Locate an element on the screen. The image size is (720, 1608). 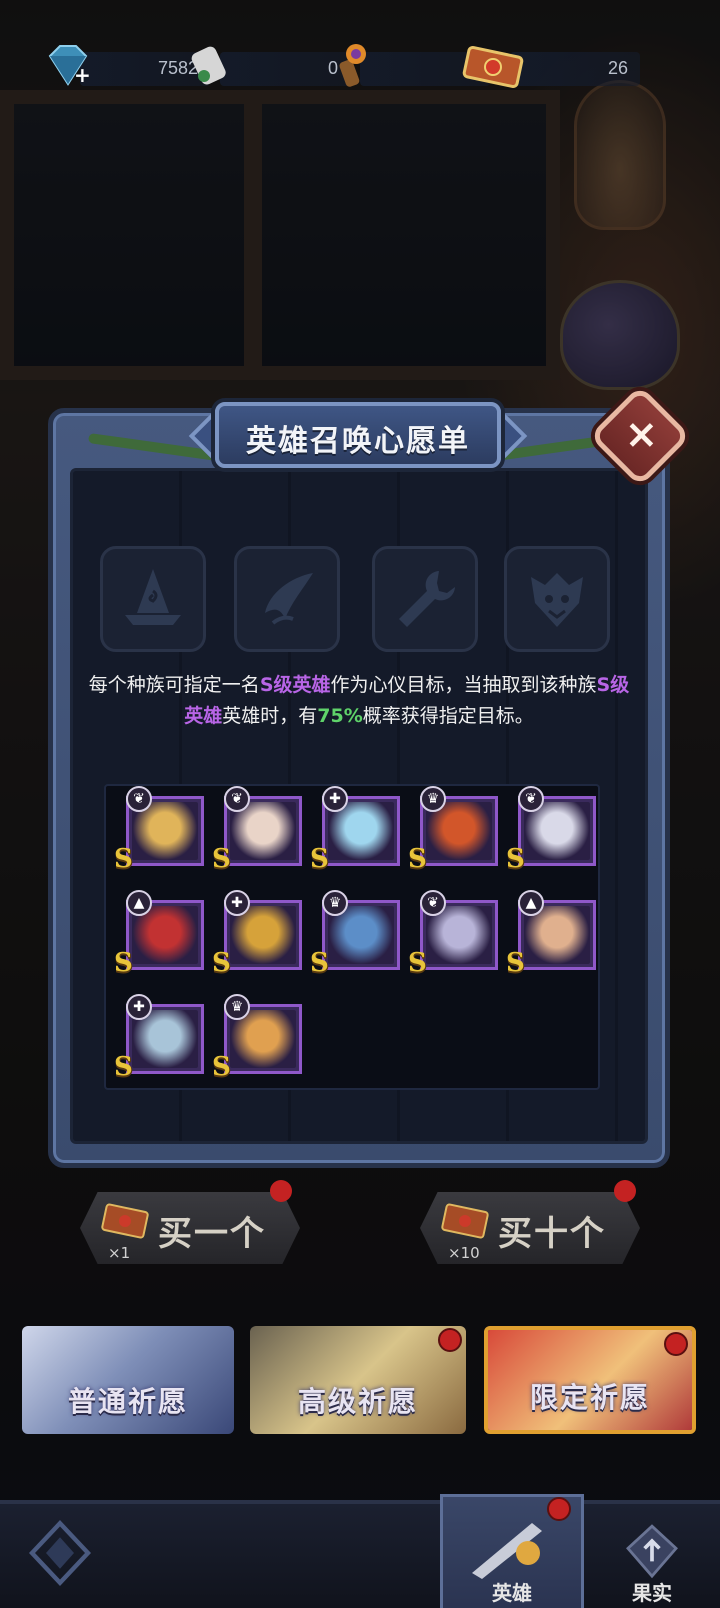
buy-ten-button: ×10 买十个 is located at coordinates (530, 1222).